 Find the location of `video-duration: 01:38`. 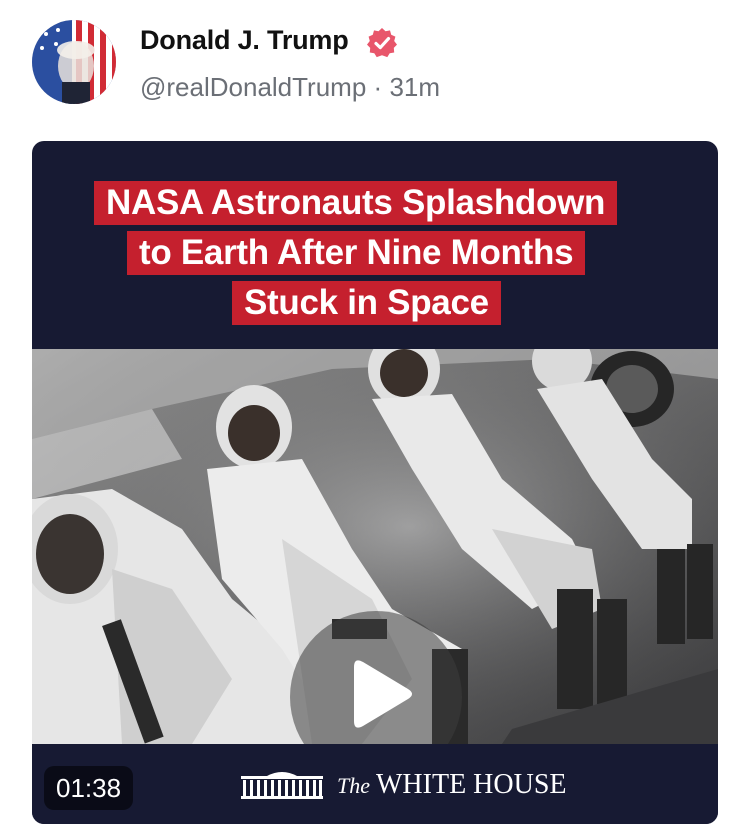

video-duration: 01:38 is located at coordinates (89, 788).